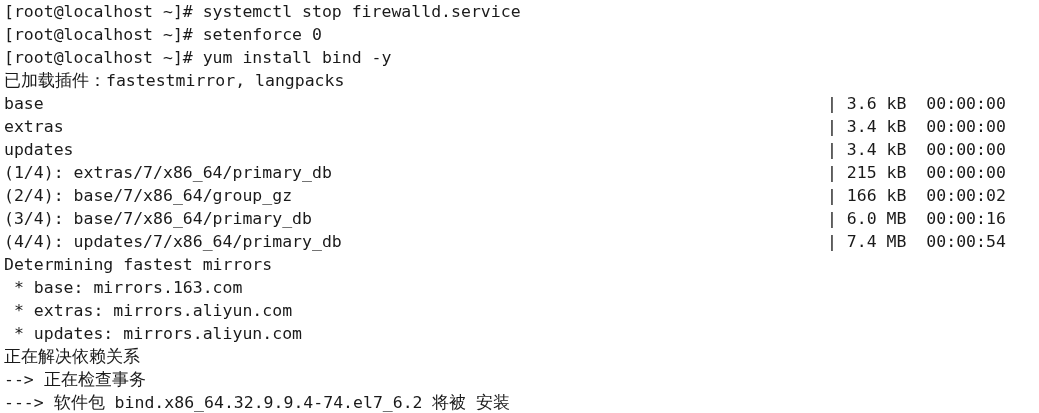 The width and height of the screenshot is (1039, 413). Describe the element at coordinates (158, 219) in the screenshot. I see `terminal-line: (3/4): base/7/x86_64/primary_db` at that location.